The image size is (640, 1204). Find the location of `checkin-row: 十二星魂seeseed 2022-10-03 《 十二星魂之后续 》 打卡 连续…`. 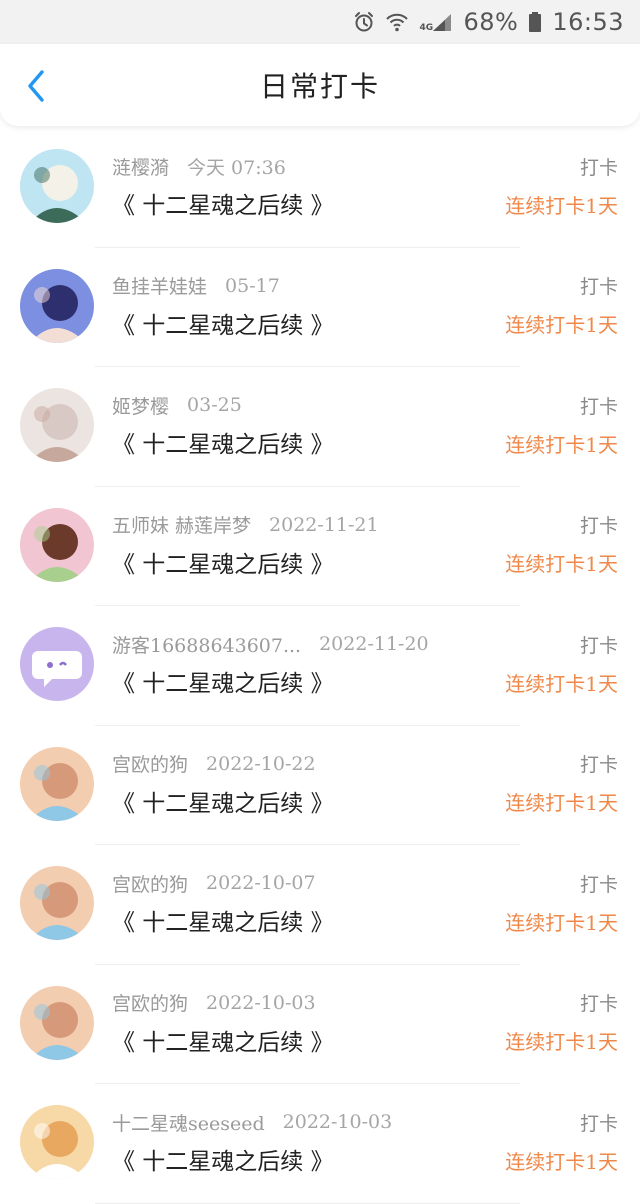

checkin-row: 十二星魂seeseed 2022-10-03 《 十二星魂之后续 》 打卡 连续… is located at coordinates (320, 1144).